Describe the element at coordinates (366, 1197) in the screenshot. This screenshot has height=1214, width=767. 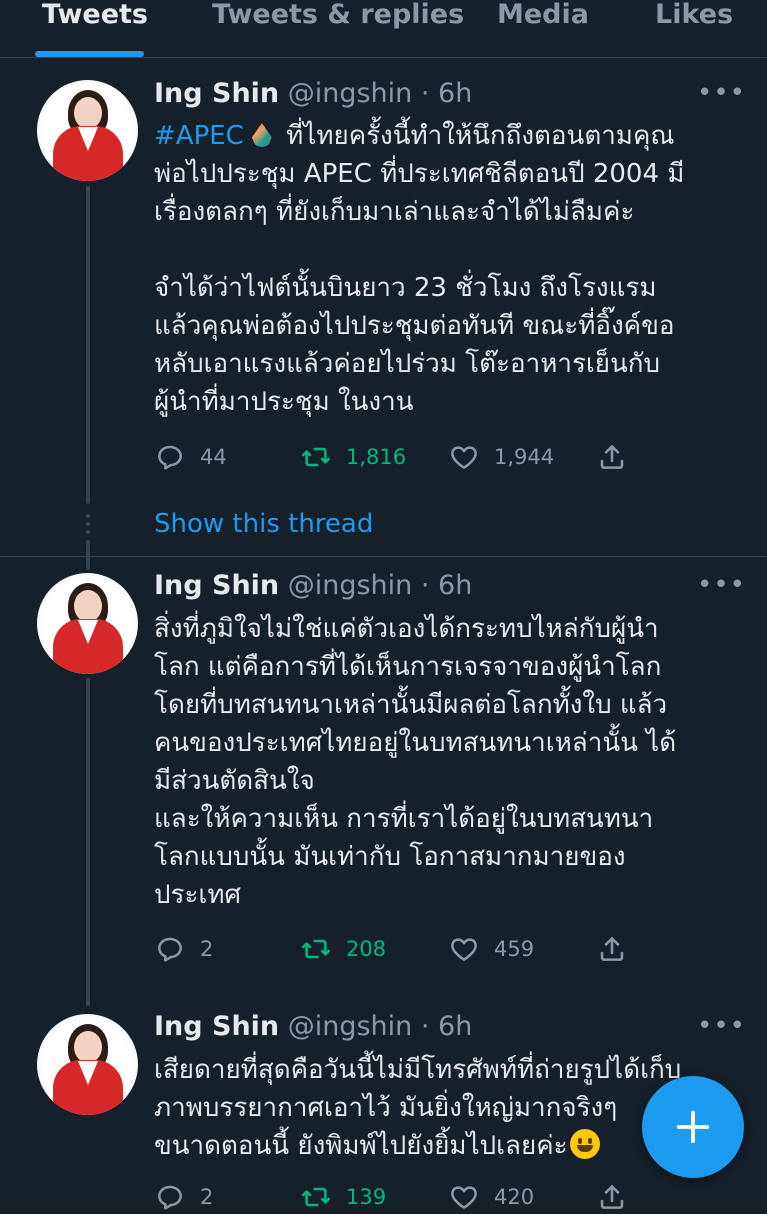
I see `retweet-count: 139` at that location.